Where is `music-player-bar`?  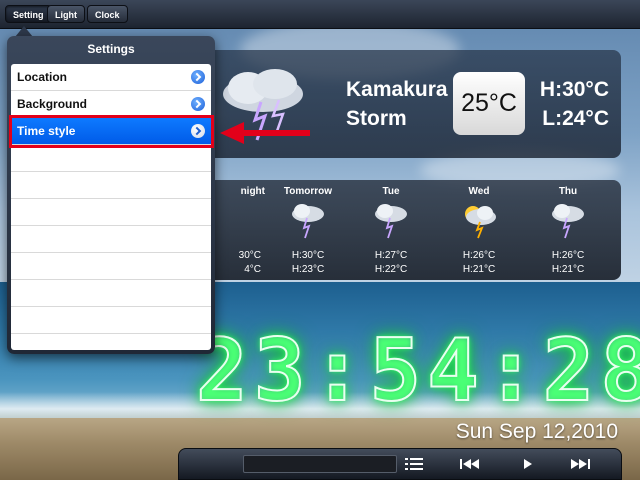
music-player-bar is located at coordinates (400, 464).